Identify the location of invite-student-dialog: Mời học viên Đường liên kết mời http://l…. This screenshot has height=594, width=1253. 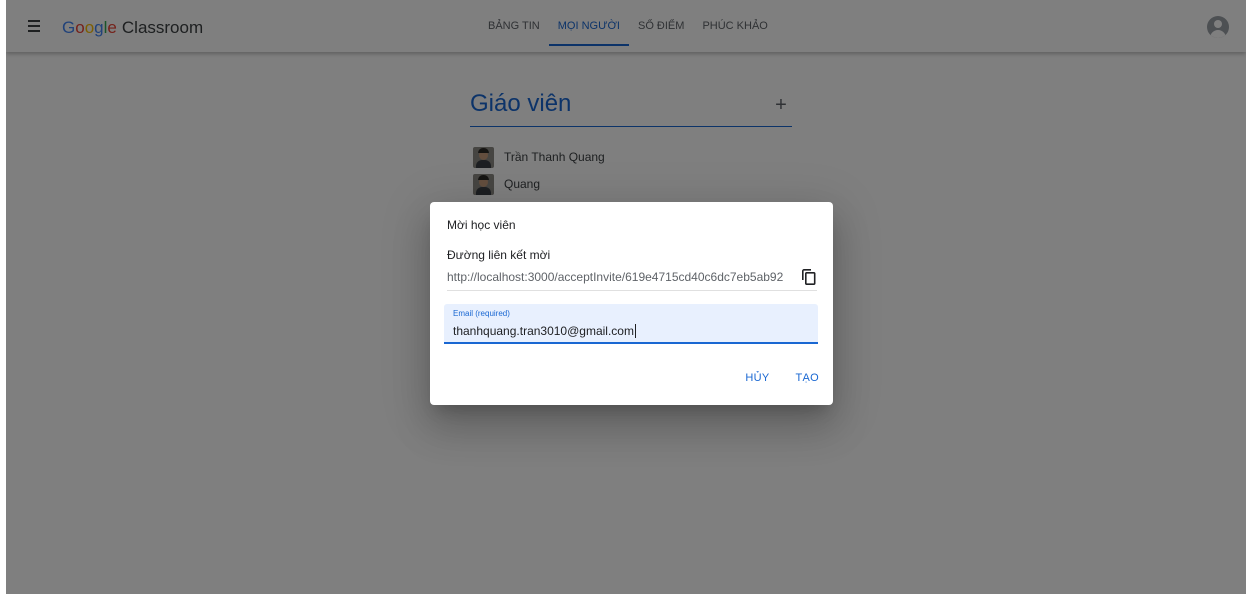
(631, 303).